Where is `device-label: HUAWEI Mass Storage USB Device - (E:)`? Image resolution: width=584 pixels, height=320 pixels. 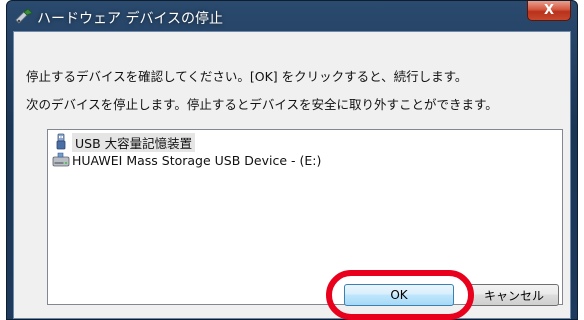
device-label: HUAWEI Mass Storage USB Device - (E:) is located at coordinates (197, 160).